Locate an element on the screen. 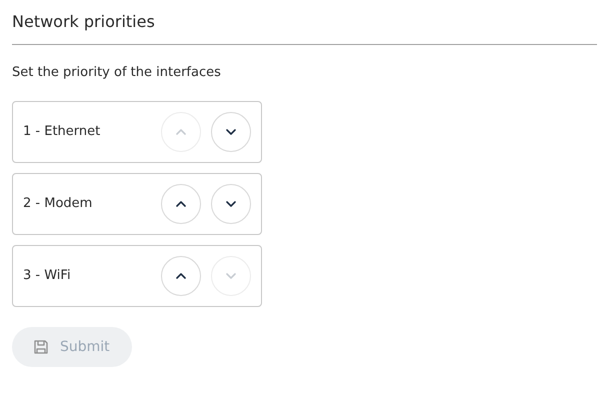 This screenshot has width=613, height=400. interface-label: 2 - Modem is located at coordinates (58, 204).